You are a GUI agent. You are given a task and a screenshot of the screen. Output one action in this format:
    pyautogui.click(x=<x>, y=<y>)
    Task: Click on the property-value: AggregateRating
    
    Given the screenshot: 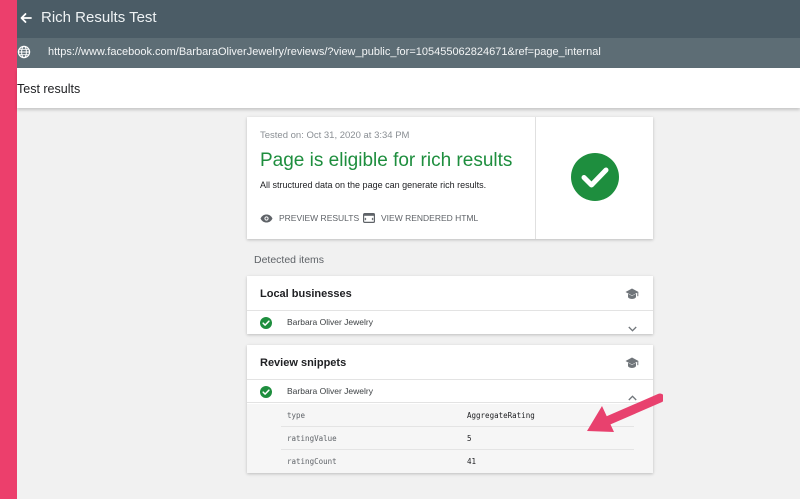 What is the action you would take?
    pyautogui.click(x=501, y=415)
    